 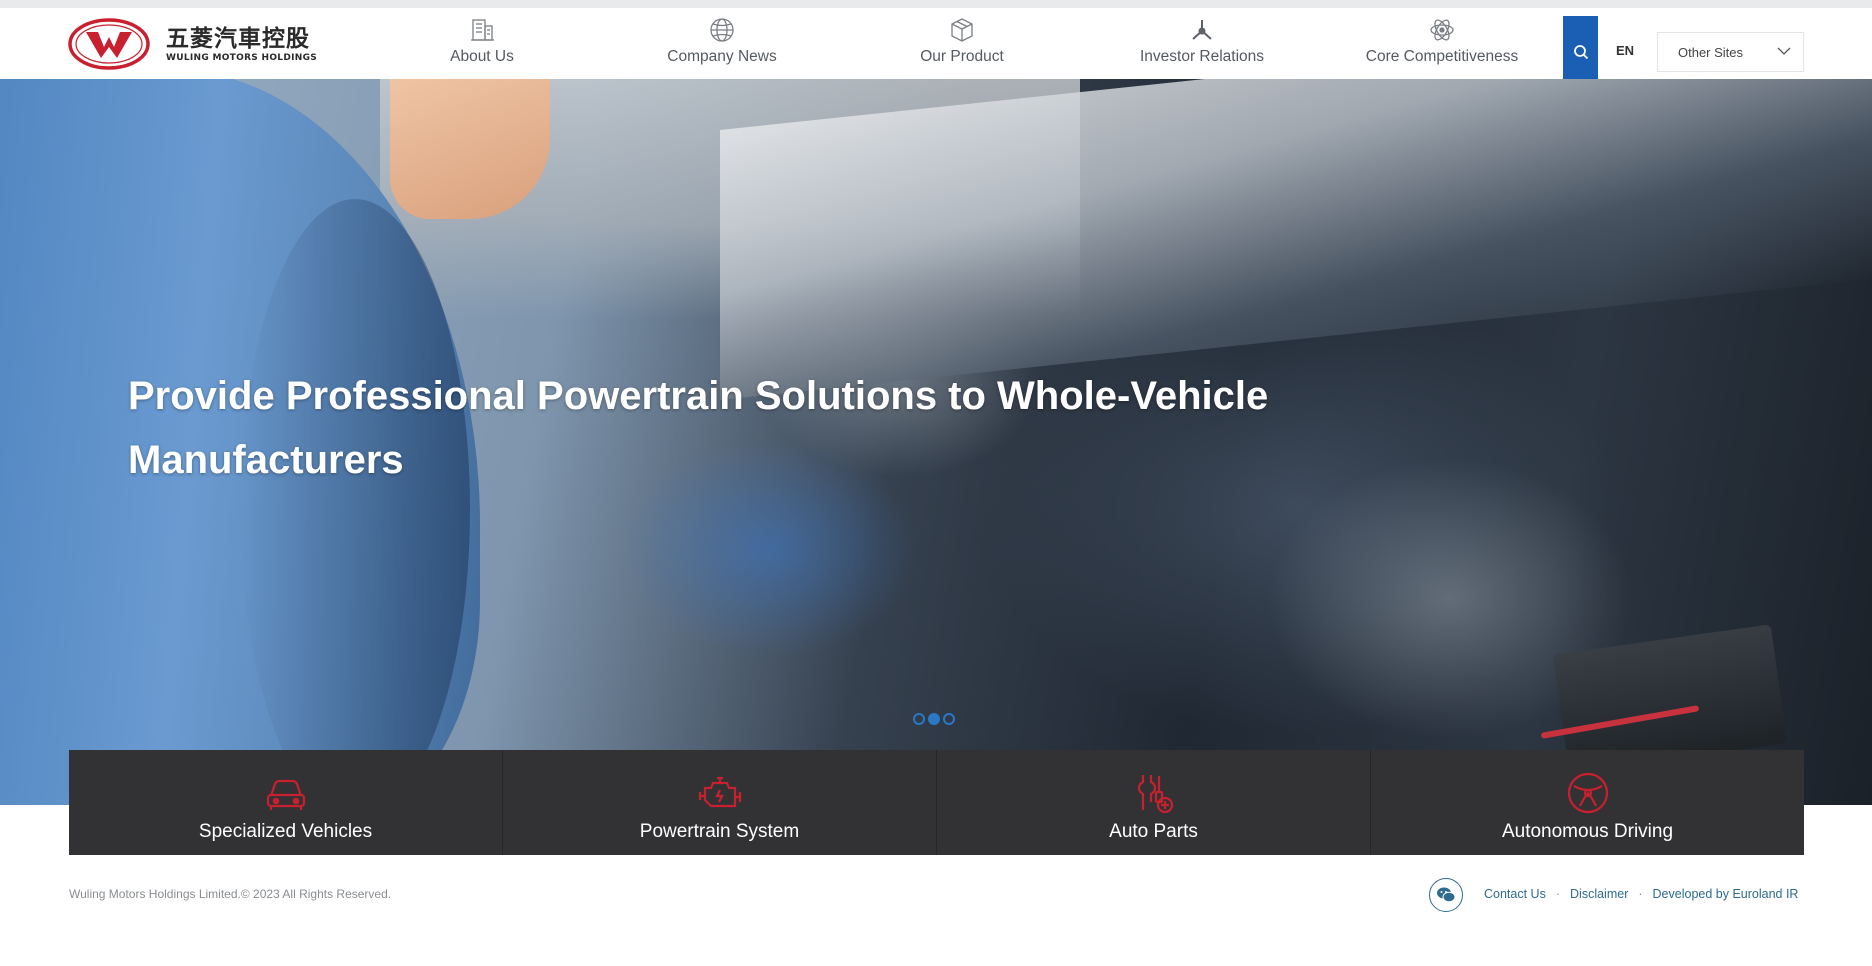 What do you see at coordinates (1442, 46) in the screenshot?
I see `nav-core-competitiveness: Core Competitiveness` at bounding box center [1442, 46].